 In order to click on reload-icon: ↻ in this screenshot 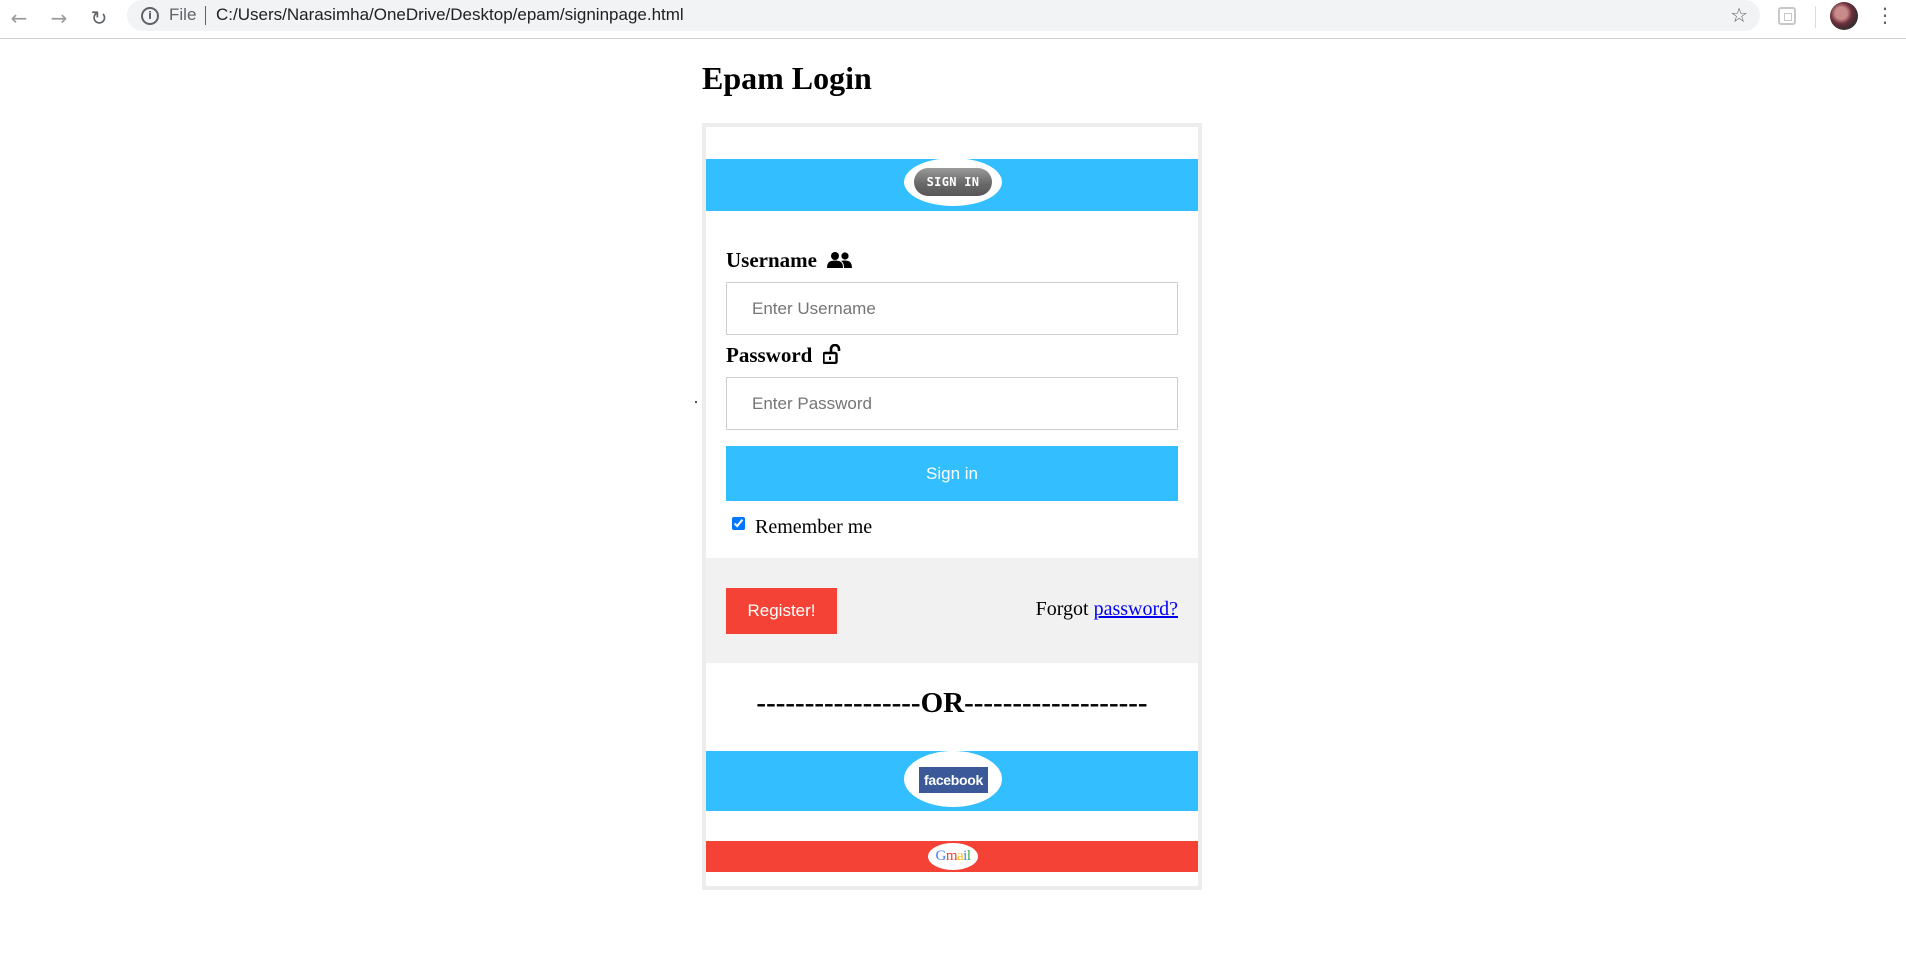, I will do `click(99, 18)`.